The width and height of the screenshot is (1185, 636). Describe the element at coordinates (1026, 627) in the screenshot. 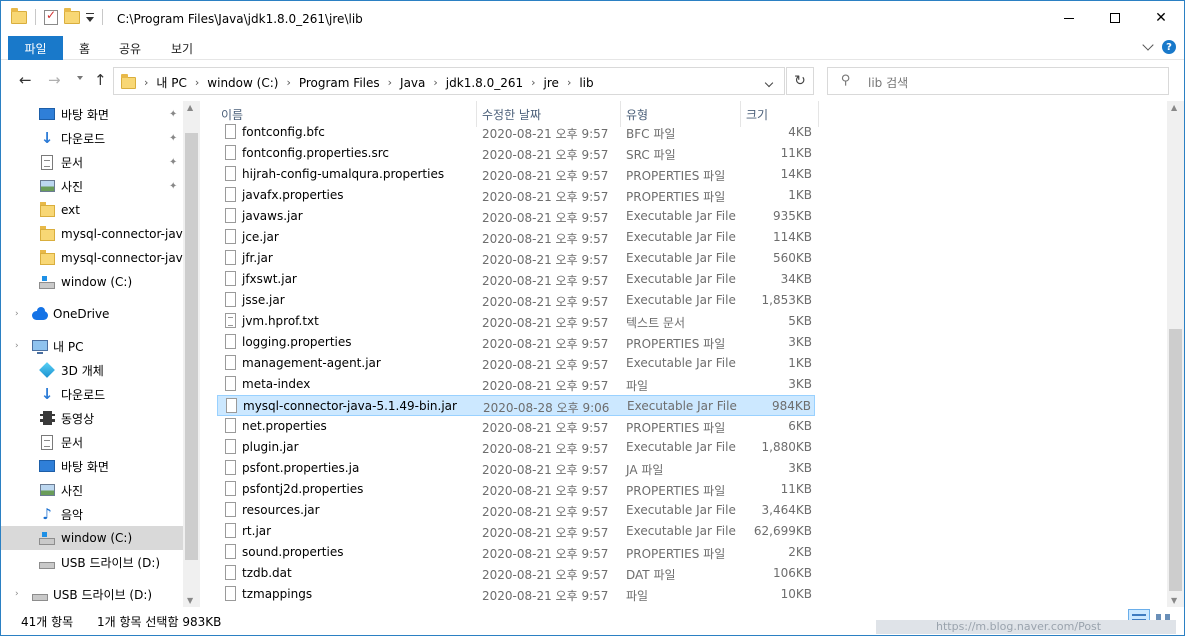

I see `watermark-overlay: https://m.blog.naver.com/Post` at that location.